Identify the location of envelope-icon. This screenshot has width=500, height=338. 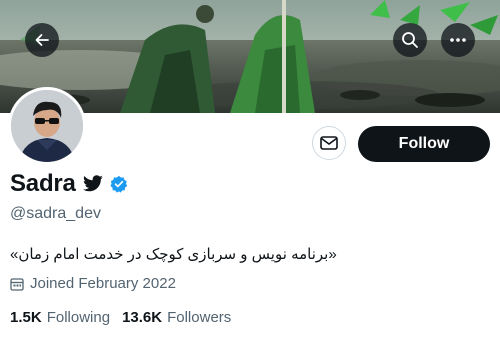
(329, 143).